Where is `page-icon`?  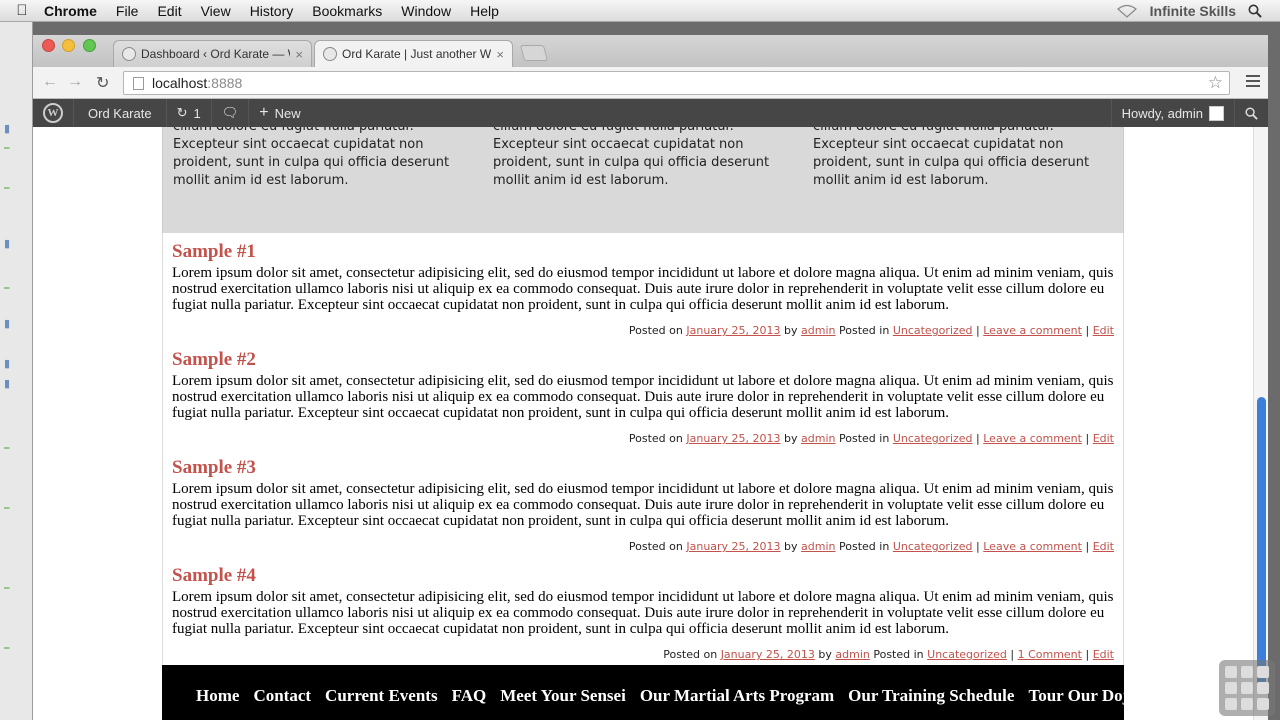 page-icon is located at coordinates (138, 83).